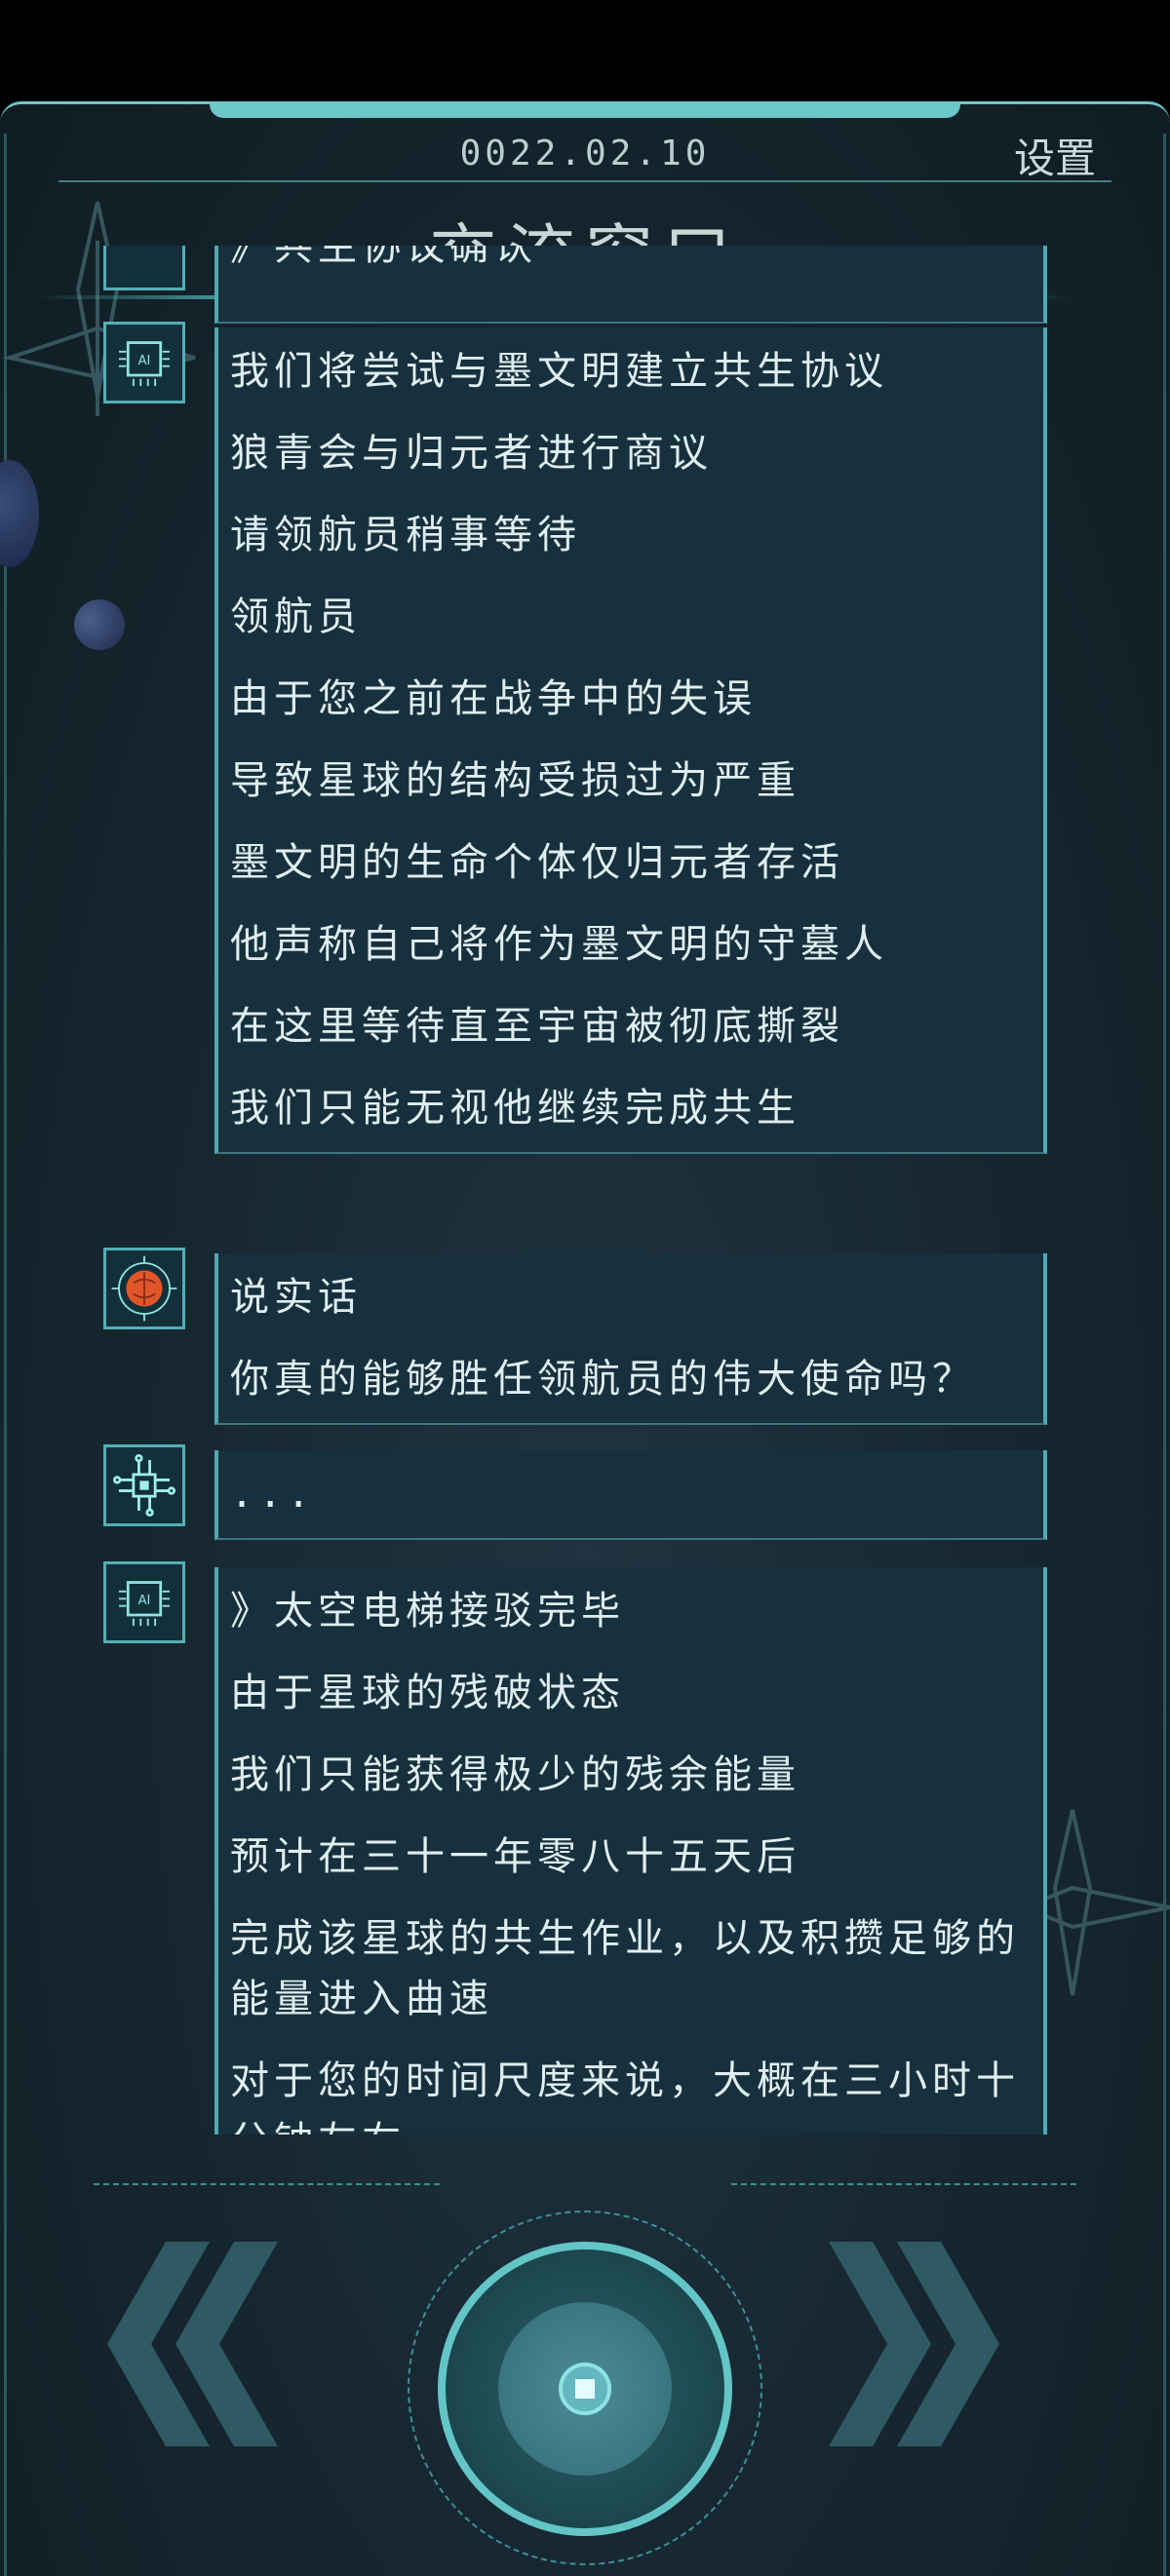 Image resolution: width=1170 pixels, height=2576 pixels. I want to click on message-bubble: 墨文明的生命个体仅归元者存活, so click(630, 863).